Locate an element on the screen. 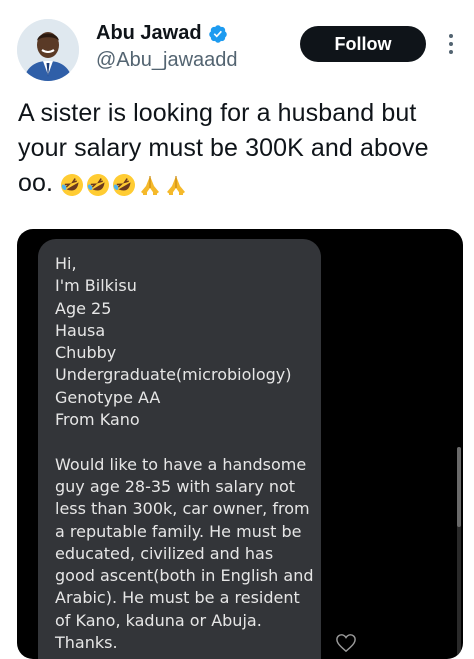 The image size is (474, 659). scrollbar-thumb is located at coordinates (459, 487).